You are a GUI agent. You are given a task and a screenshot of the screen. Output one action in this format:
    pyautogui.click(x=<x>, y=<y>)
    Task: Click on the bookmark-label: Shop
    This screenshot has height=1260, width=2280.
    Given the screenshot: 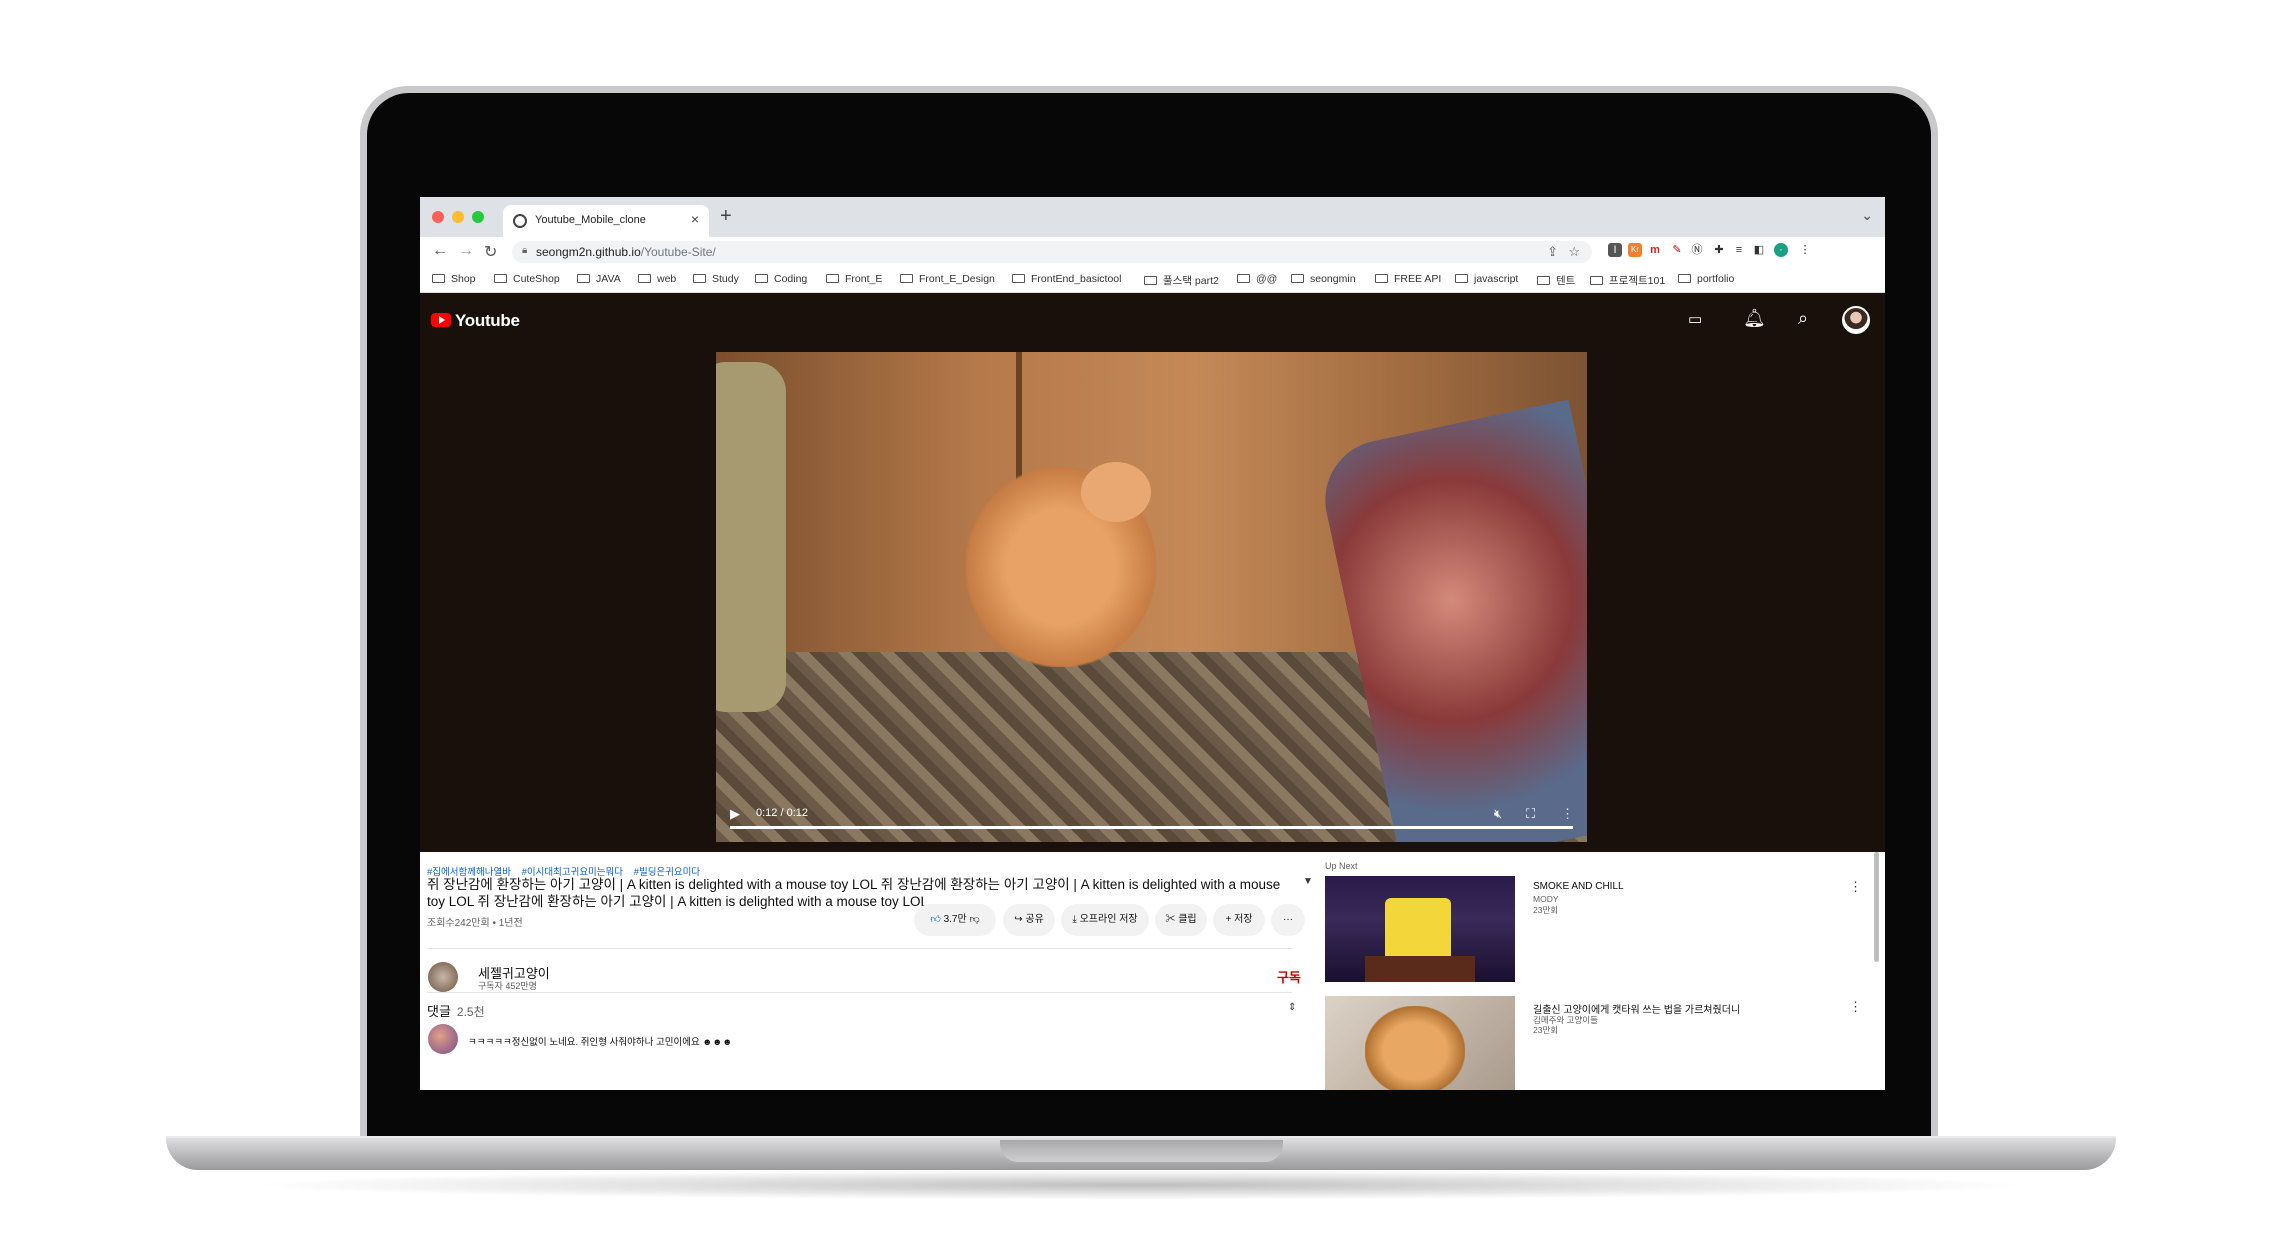 What is the action you would take?
    pyautogui.click(x=463, y=279)
    